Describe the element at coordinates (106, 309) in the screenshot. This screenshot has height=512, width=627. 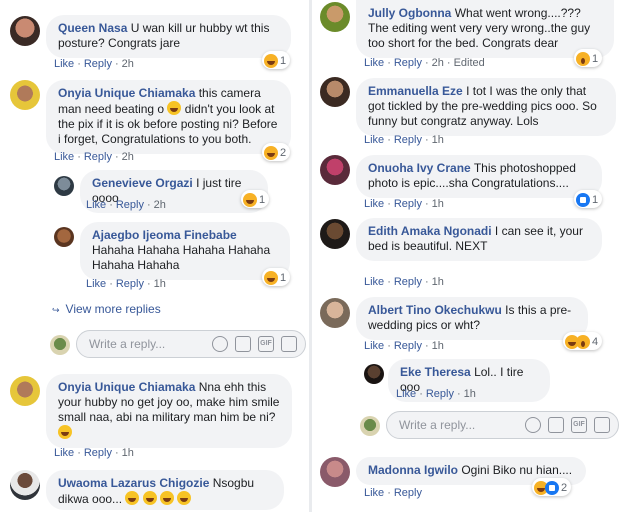
I see `view-more-replies-link: ↪ View more replies` at that location.